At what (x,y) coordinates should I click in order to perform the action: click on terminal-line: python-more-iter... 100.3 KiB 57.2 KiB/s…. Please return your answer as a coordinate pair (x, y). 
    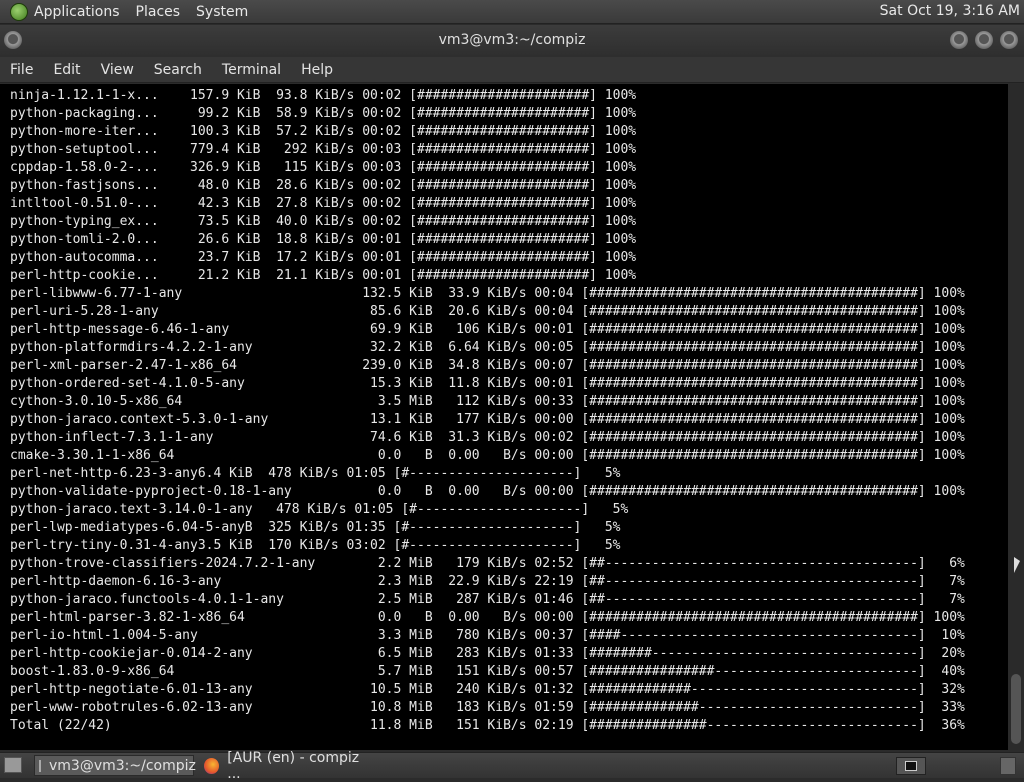
    Looking at the image, I should click on (323, 131).